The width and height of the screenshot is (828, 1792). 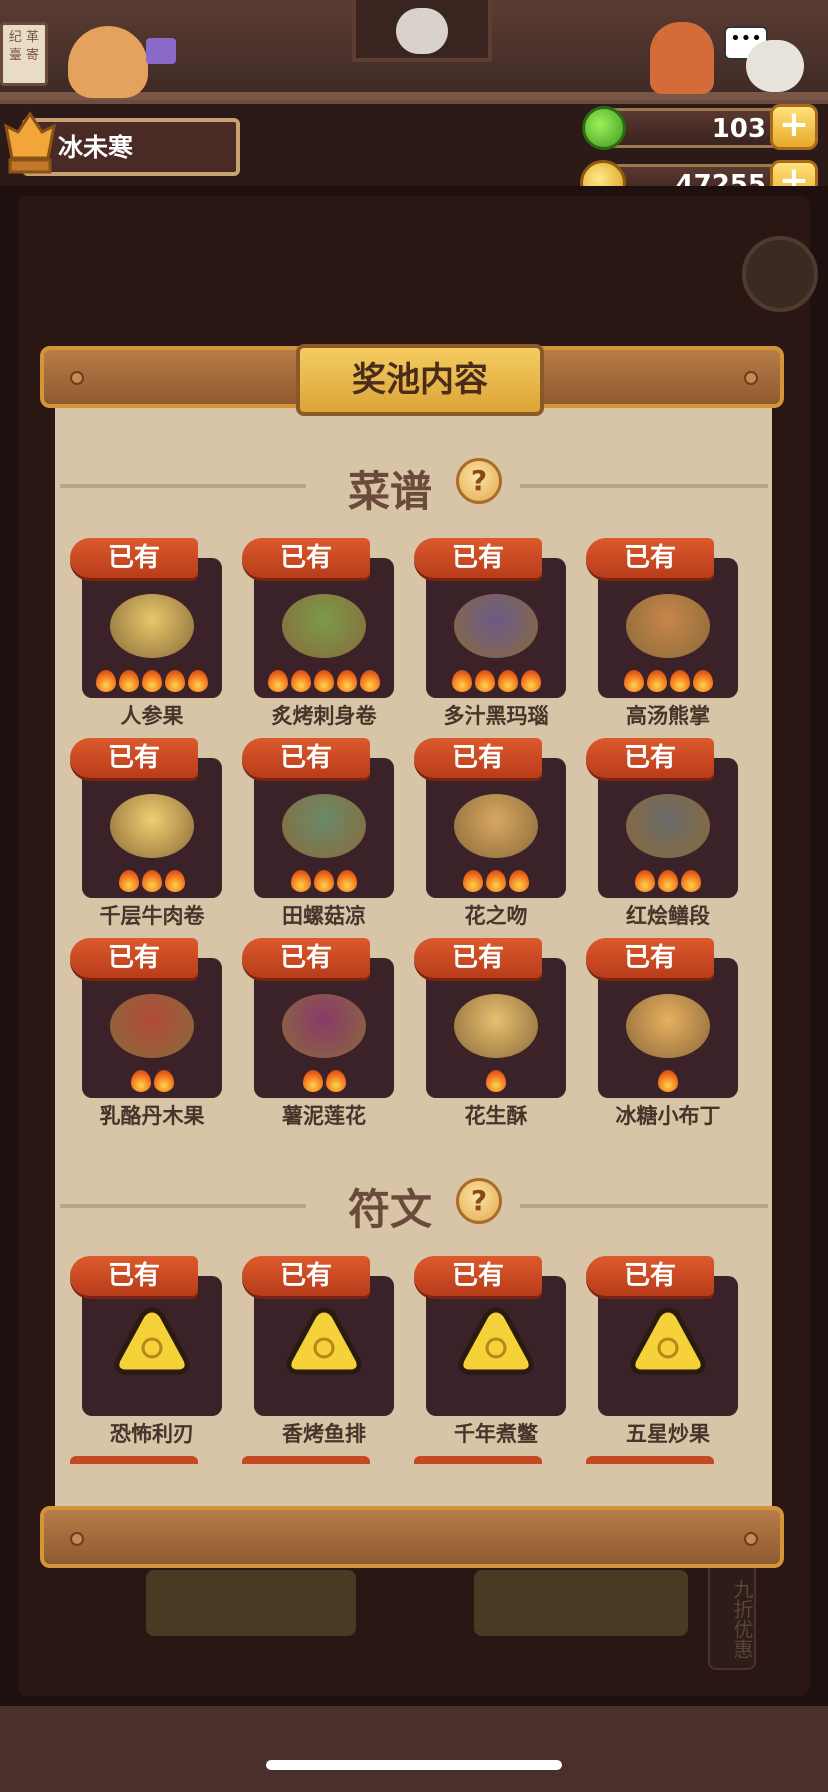 What do you see at coordinates (414, 1749) in the screenshot?
I see `bottom-band` at bounding box center [414, 1749].